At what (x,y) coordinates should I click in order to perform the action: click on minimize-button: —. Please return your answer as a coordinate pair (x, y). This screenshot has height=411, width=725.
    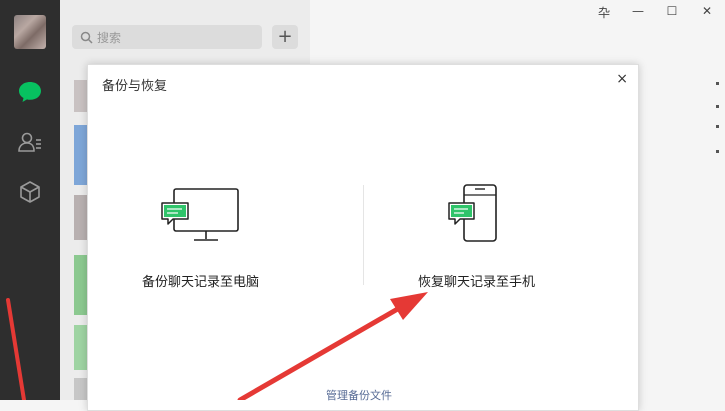
    Looking at the image, I should click on (638, 11).